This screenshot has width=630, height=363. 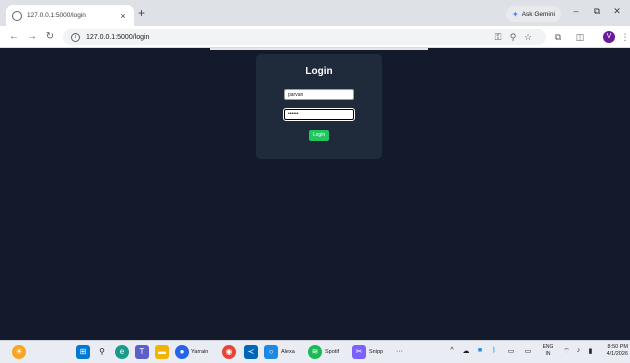 I want to click on username-input, so click(x=319, y=94).